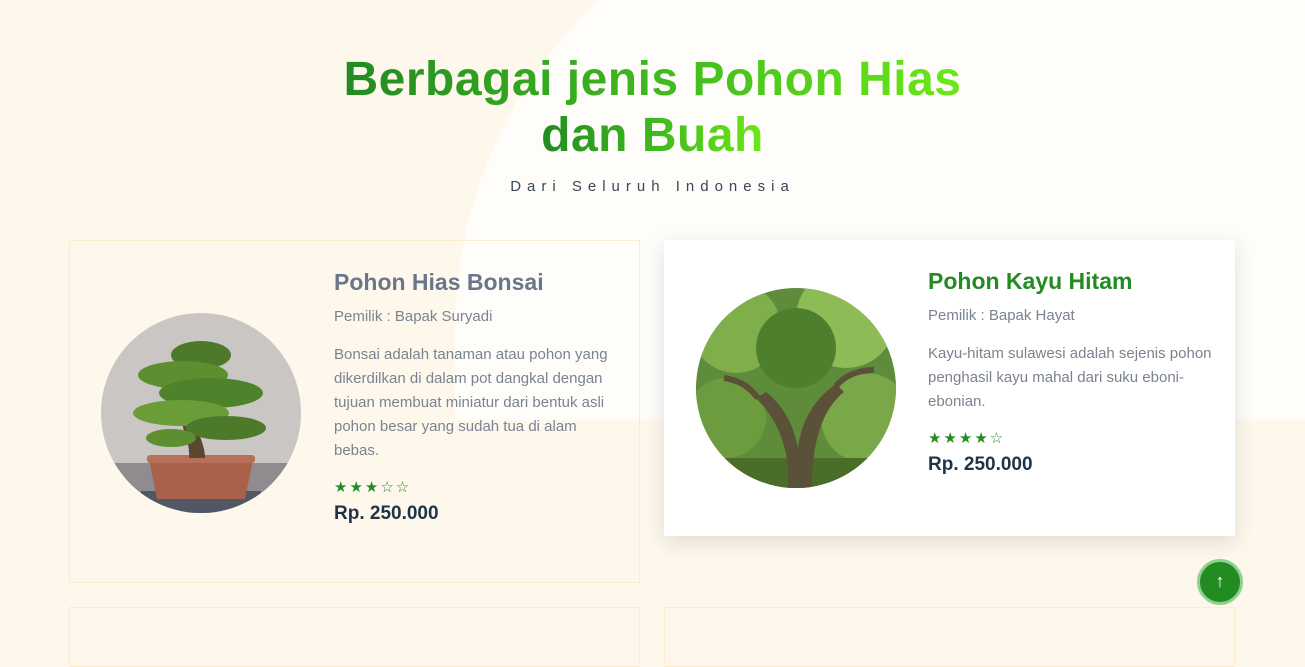 The width and height of the screenshot is (1305, 667). What do you see at coordinates (652, 79) in the screenshot?
I see `section-title-line1: Berbagai jenis Pohon Hias` at bounding box center [652, 79].